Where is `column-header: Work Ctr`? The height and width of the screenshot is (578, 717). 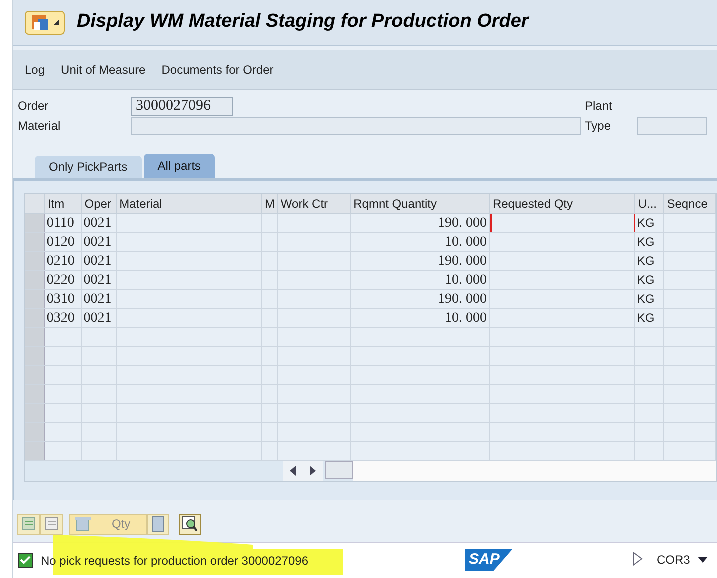 column-header: Work Ctr is located at coordinates (314, 203).